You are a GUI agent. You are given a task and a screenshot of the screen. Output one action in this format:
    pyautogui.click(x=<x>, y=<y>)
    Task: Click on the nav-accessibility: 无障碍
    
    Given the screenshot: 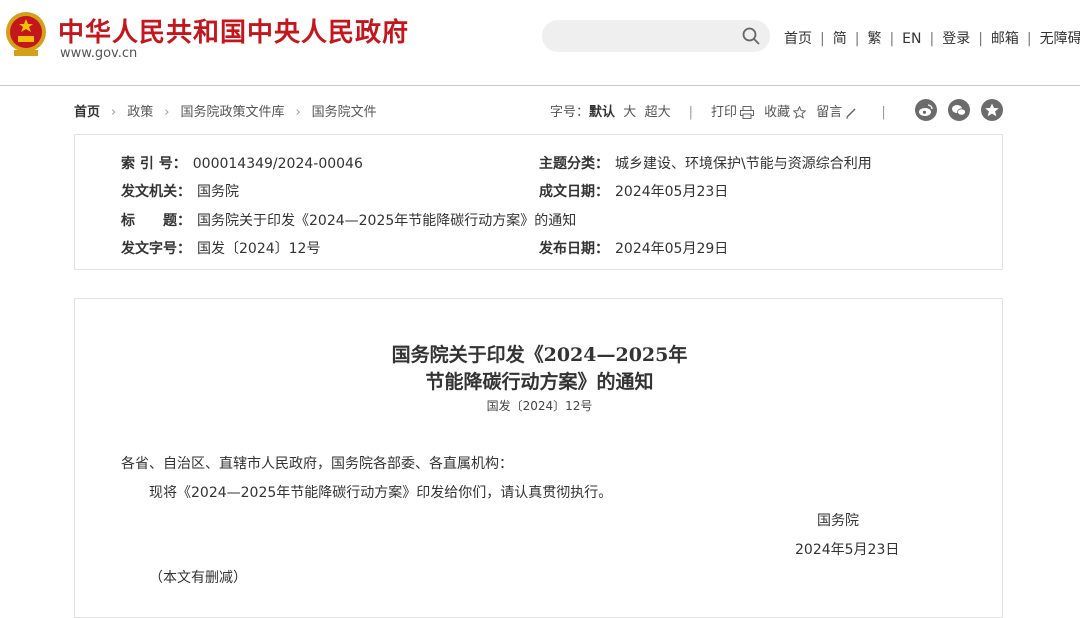 What is the action you would take?
    pyautogui.click(x=1060, y=39)
    